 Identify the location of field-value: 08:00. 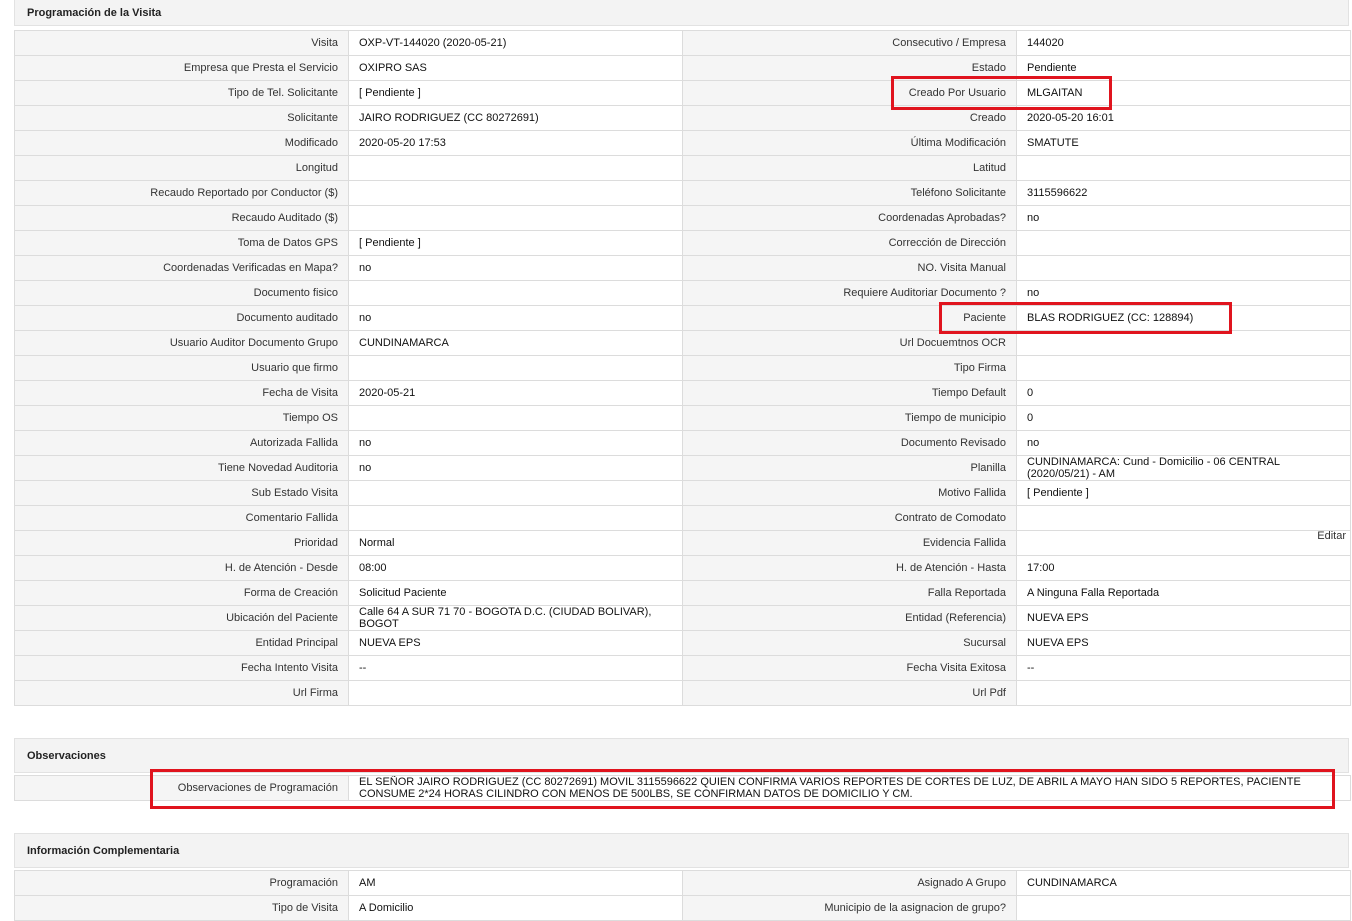
(515, 568).